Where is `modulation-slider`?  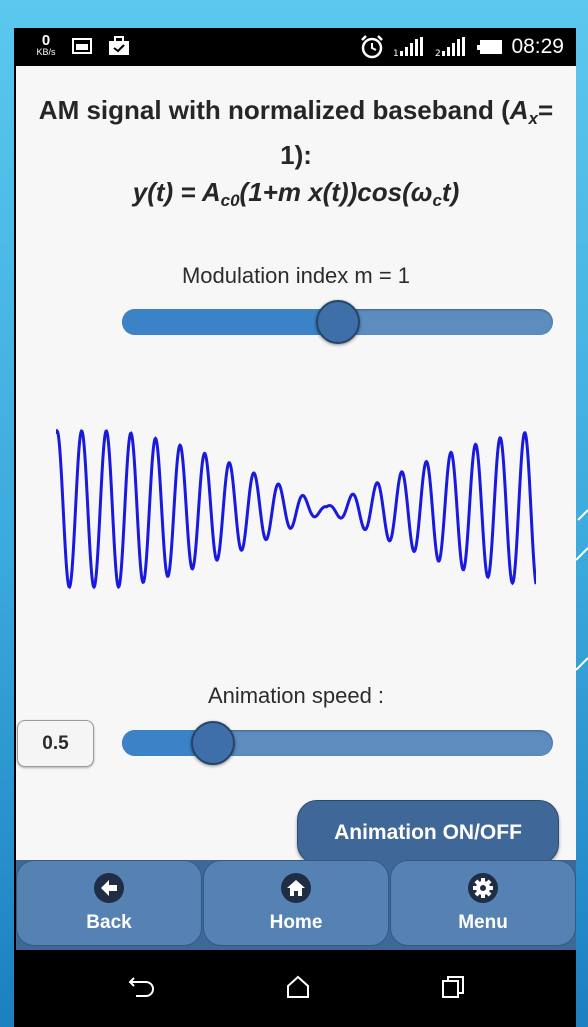
modulation-slider is located at coordinates (337, 322).